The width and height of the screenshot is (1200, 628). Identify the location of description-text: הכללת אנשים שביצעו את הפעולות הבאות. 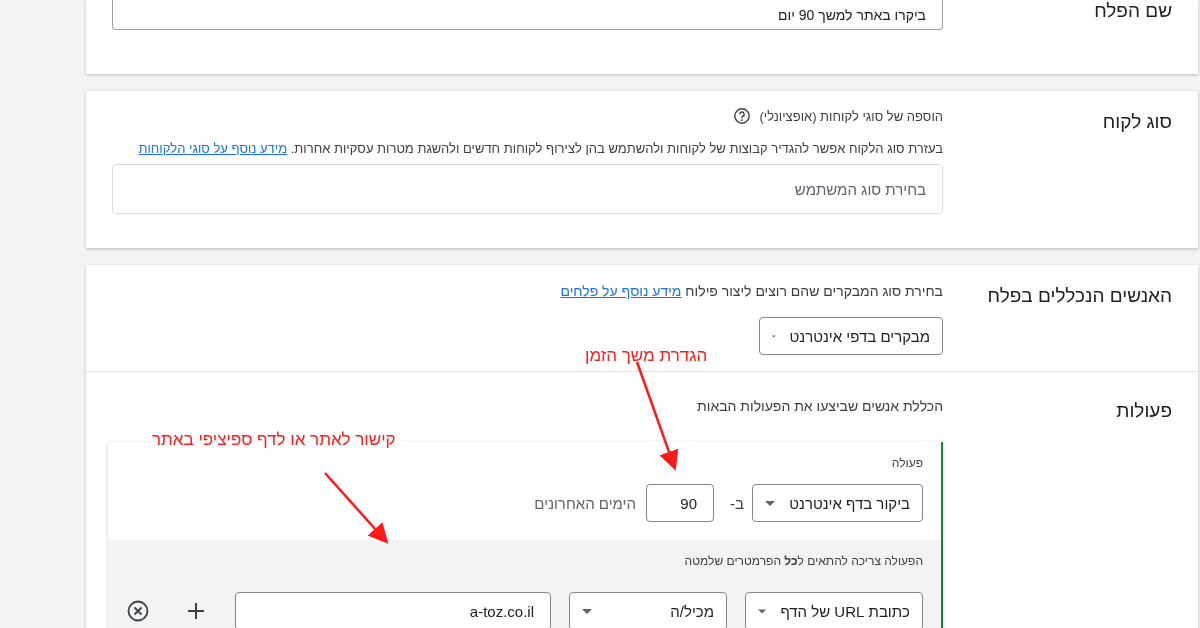
(819, 406).